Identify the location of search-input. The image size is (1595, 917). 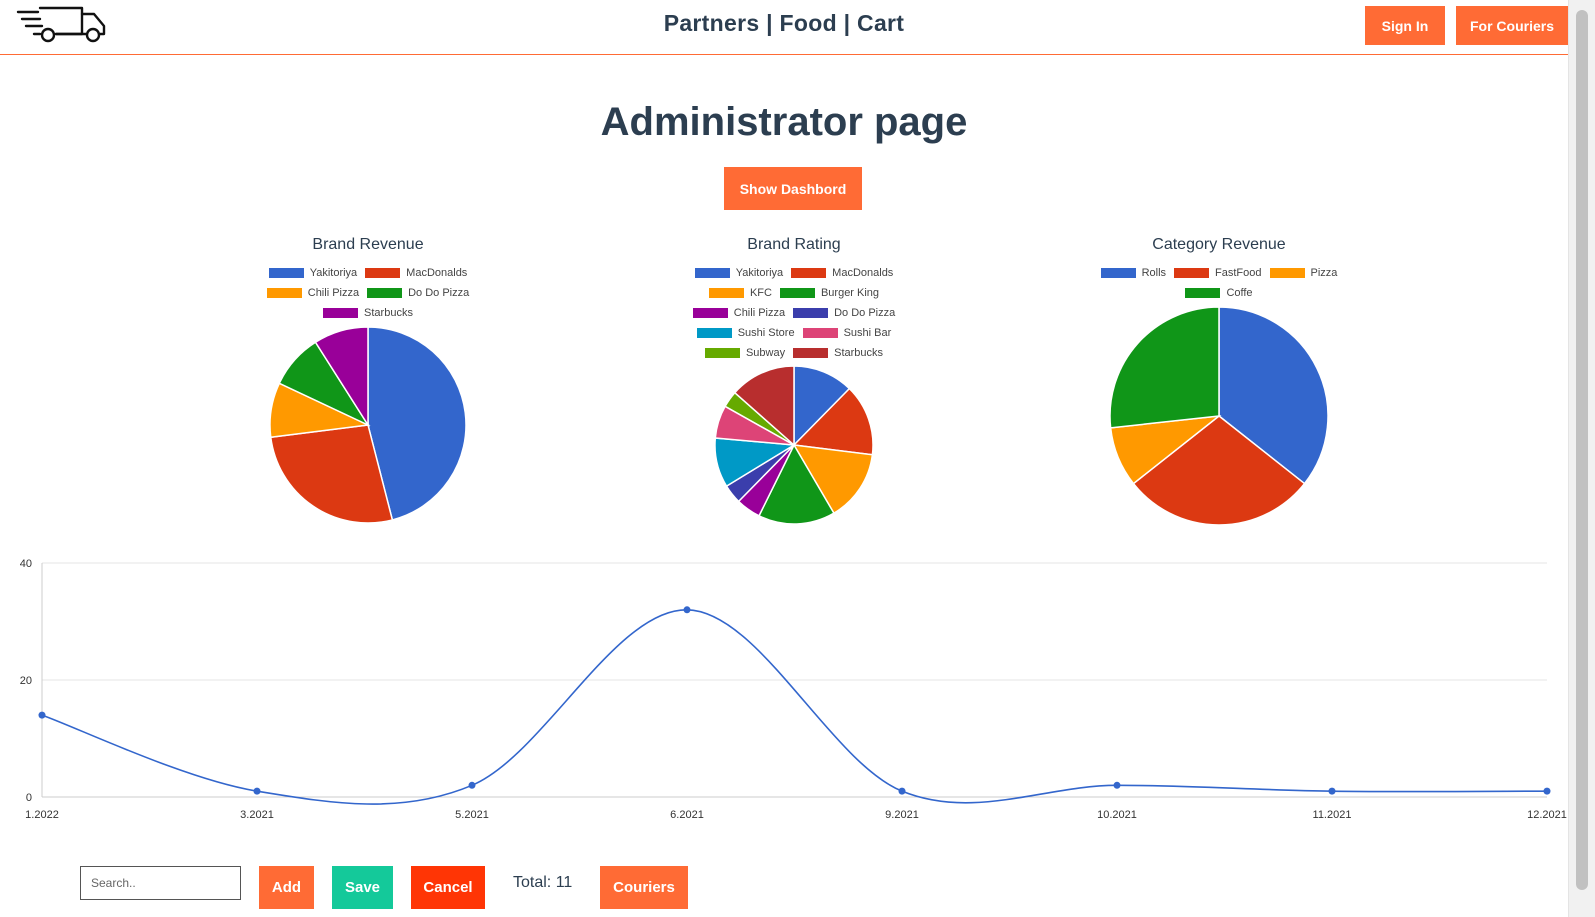
(160, 883).